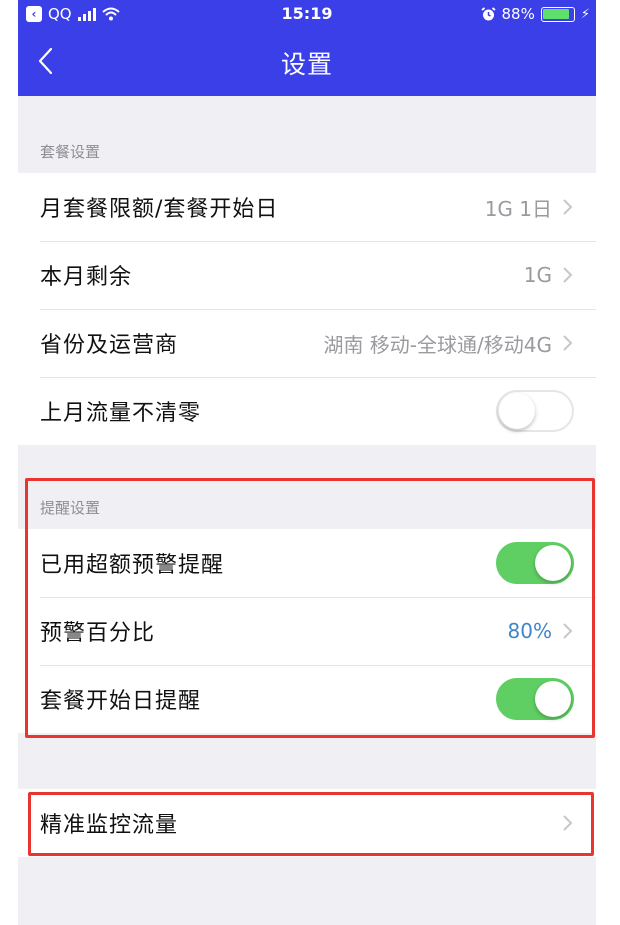  What do you see at coordinates (307, 207) in the screenshot?
I see `row-monthly-limit: 月套餐限额/套餐开始日 1G 1日` at bounding box center [307, 207].